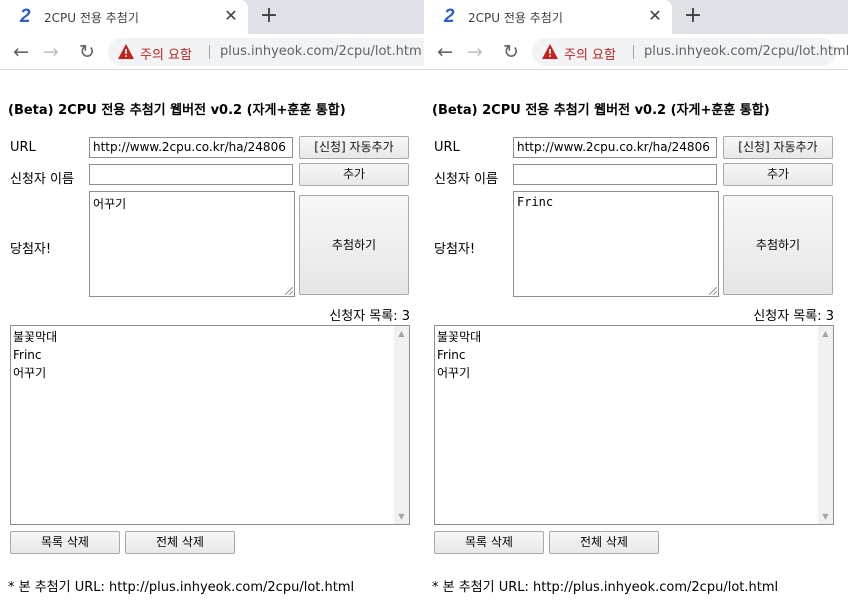 The height and width of the screenshot is (602, 848). Describe the element at coordinates (192, 244) in the screenshot. I see `winner-textarea: 어꾸기` at that location.